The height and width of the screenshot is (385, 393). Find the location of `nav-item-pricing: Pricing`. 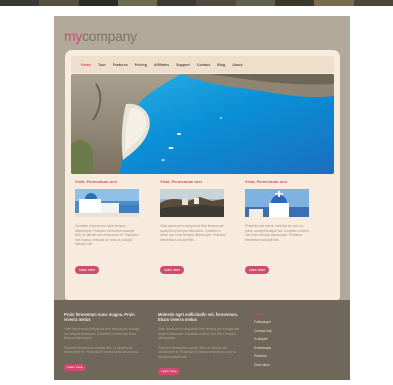

nav-item-pricing: Pricing is located at coordinates (141, 65).